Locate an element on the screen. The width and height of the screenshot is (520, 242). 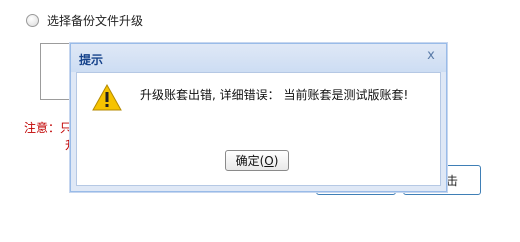
ok-button-label-prefix: 确定( is located at coordinates (250, 161).